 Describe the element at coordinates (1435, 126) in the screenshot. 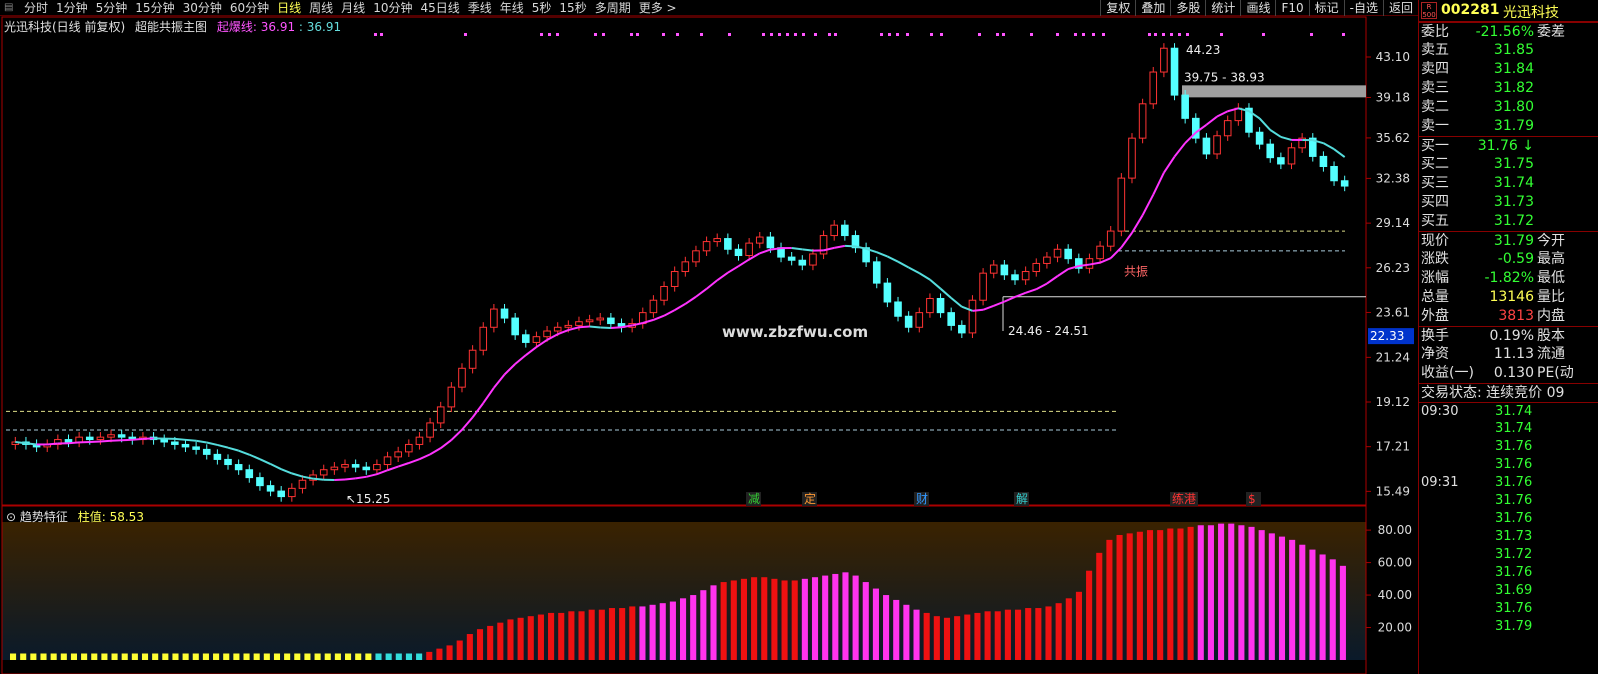

I see `quote-label: 卖一` at that location.